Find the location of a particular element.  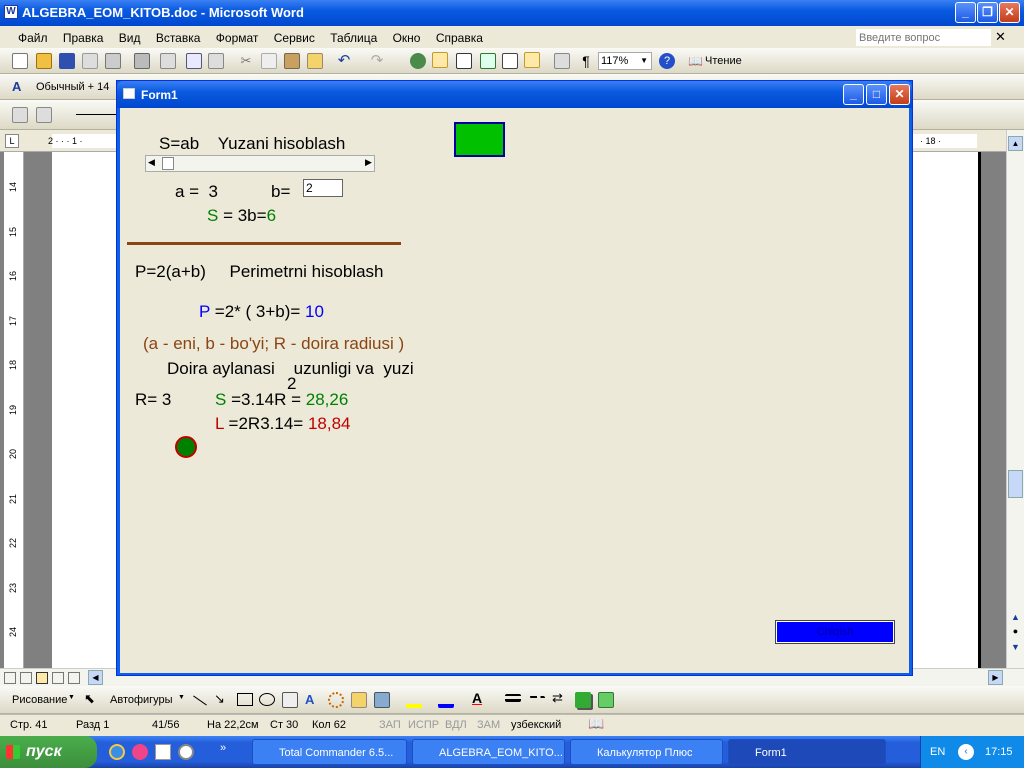

status-rec: ЗАП is located at coordinates (390, 725).